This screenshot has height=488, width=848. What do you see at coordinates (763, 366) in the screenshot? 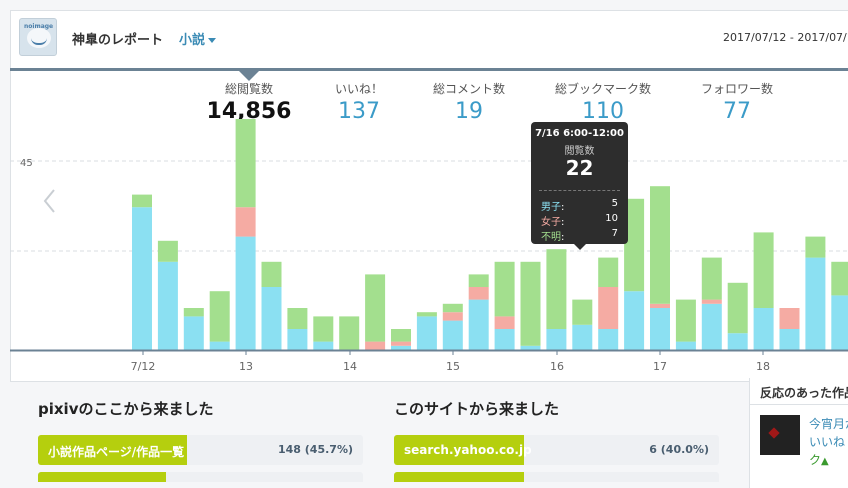
I see `x-tick-label: 18` at bounding box center [763, 366].